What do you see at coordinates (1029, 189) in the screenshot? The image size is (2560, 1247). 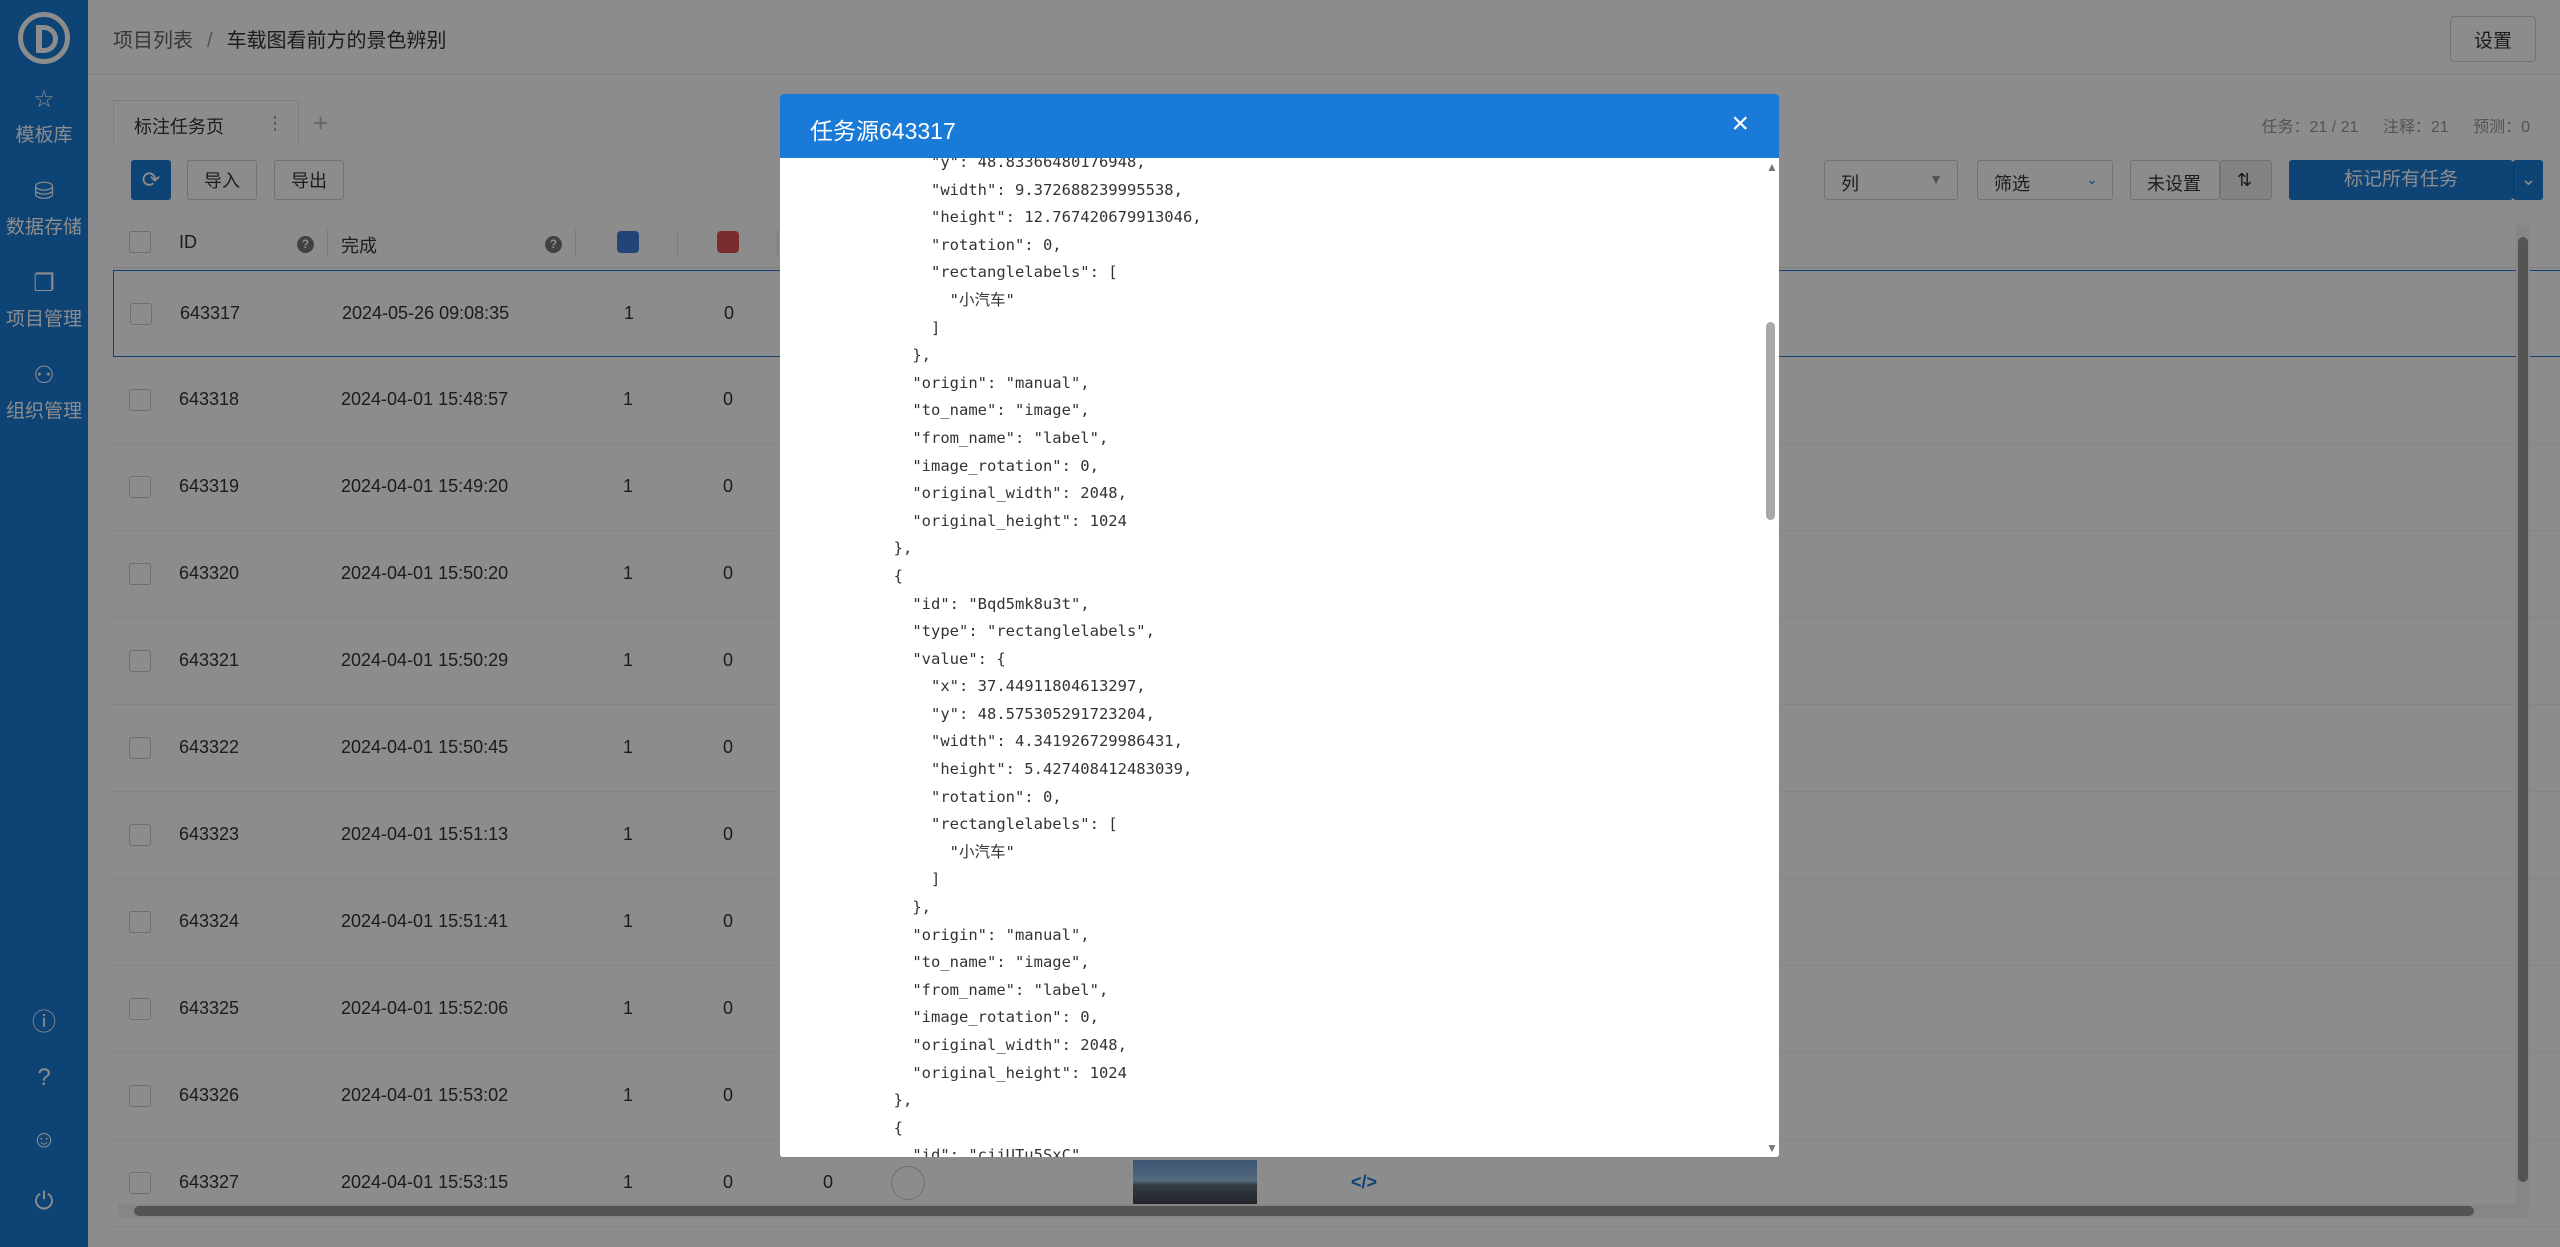 I see `code-line: "width": 9.372688239995538,` at bounding box center [1029, 189].